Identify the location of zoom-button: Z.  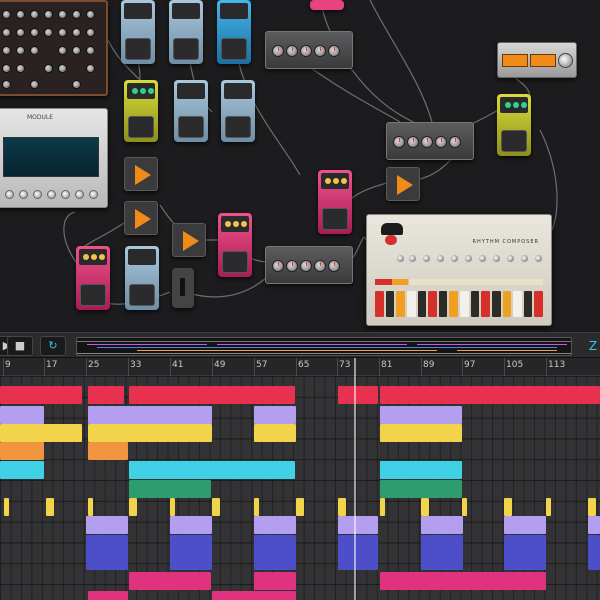
(592, 346).